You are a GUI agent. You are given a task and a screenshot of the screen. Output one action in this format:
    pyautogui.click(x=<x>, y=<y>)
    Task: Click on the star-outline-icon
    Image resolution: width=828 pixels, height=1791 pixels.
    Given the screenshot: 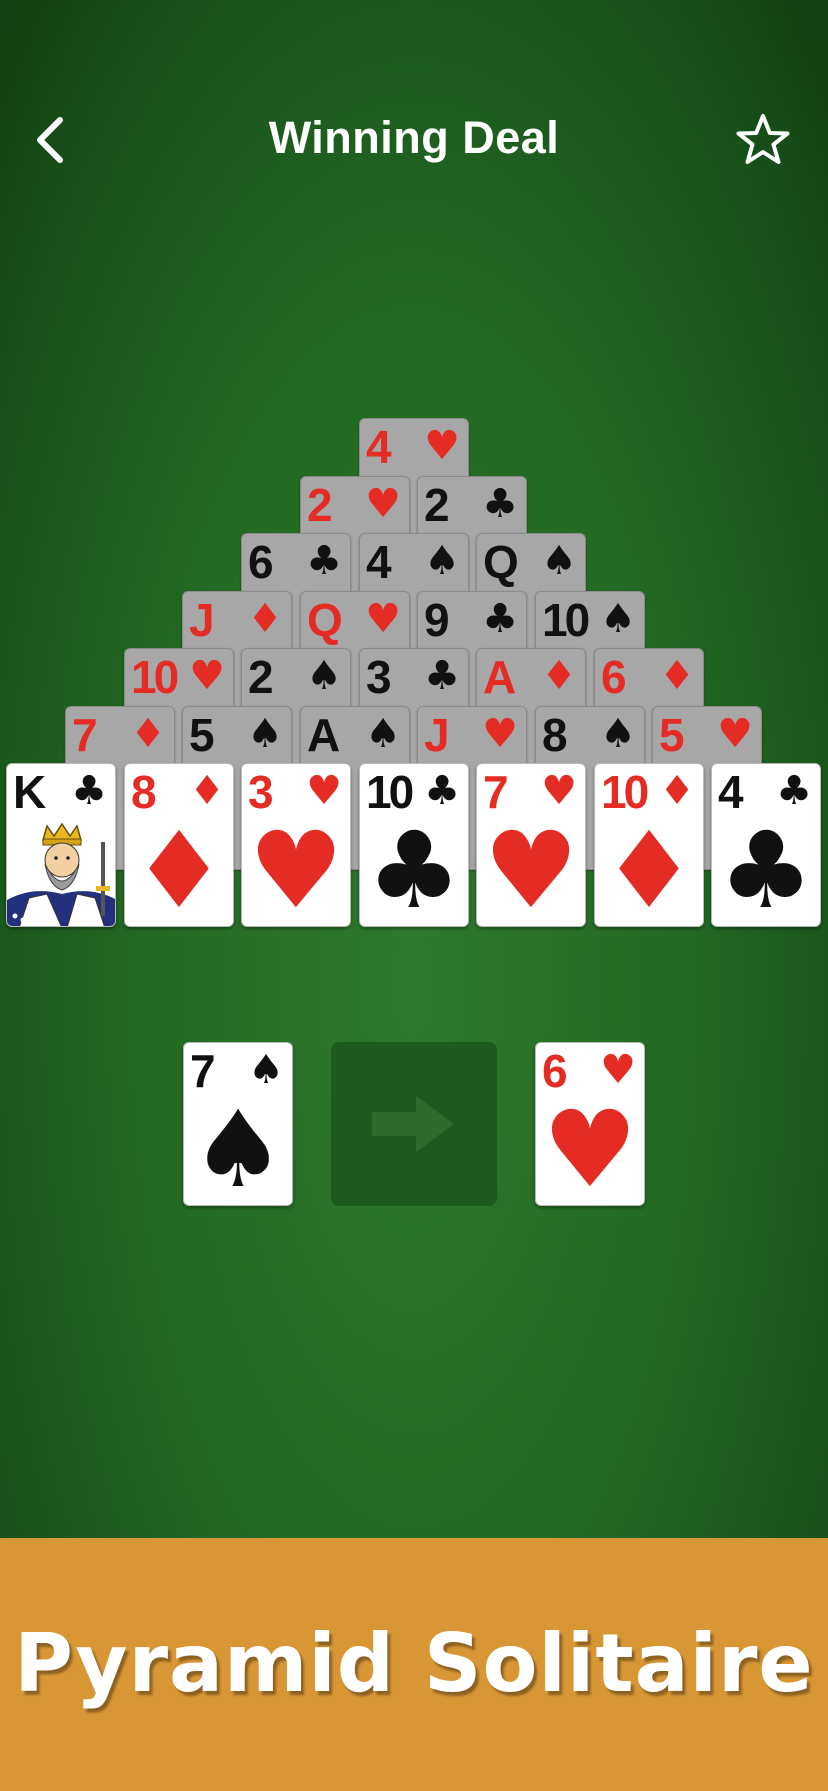 What is the action you would take?
    pyautogui.click(x=763, y=139)
    